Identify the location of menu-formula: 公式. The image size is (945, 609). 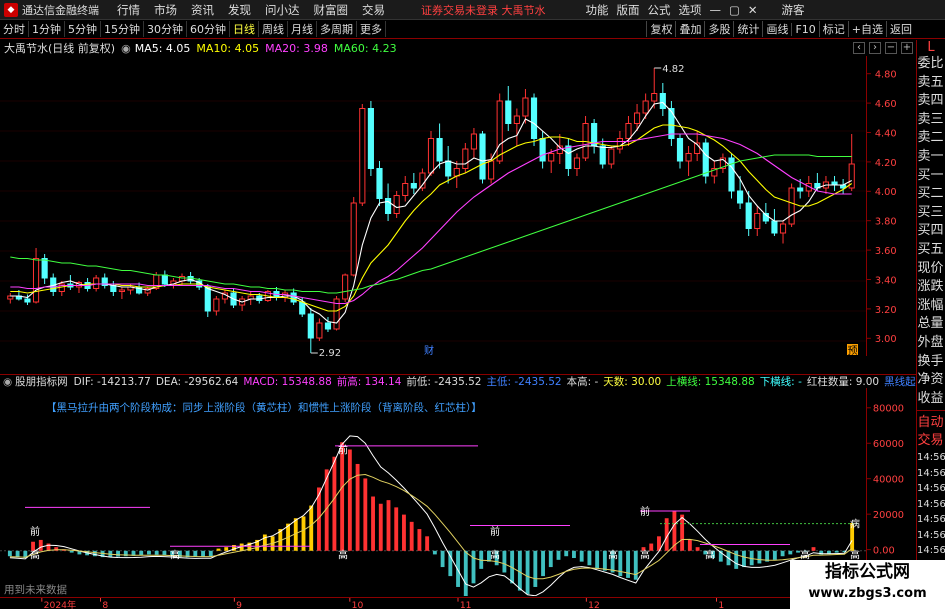
(659, 10).